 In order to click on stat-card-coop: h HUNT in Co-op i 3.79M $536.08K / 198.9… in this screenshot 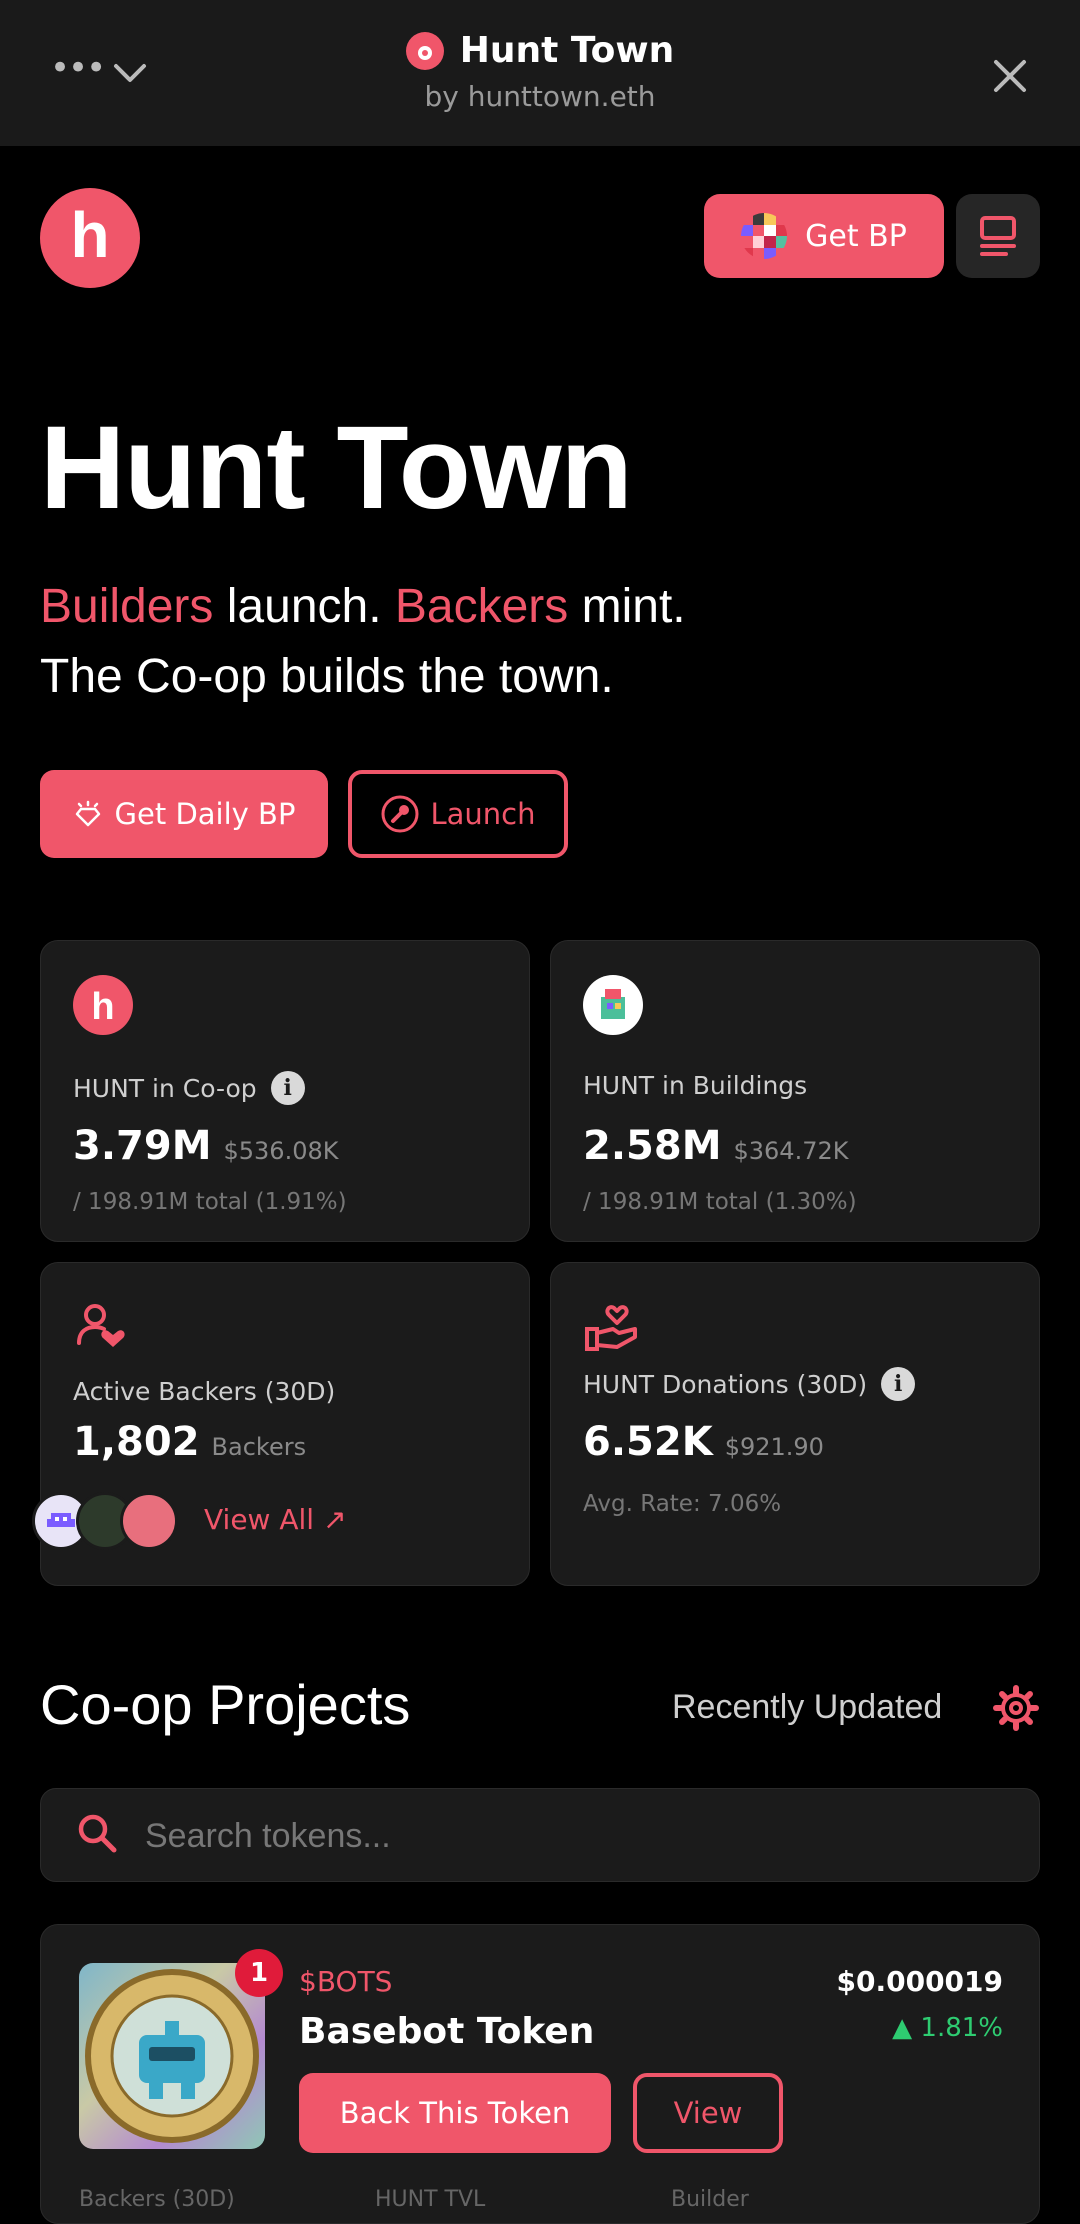, I will do `click(285, 1091)`.